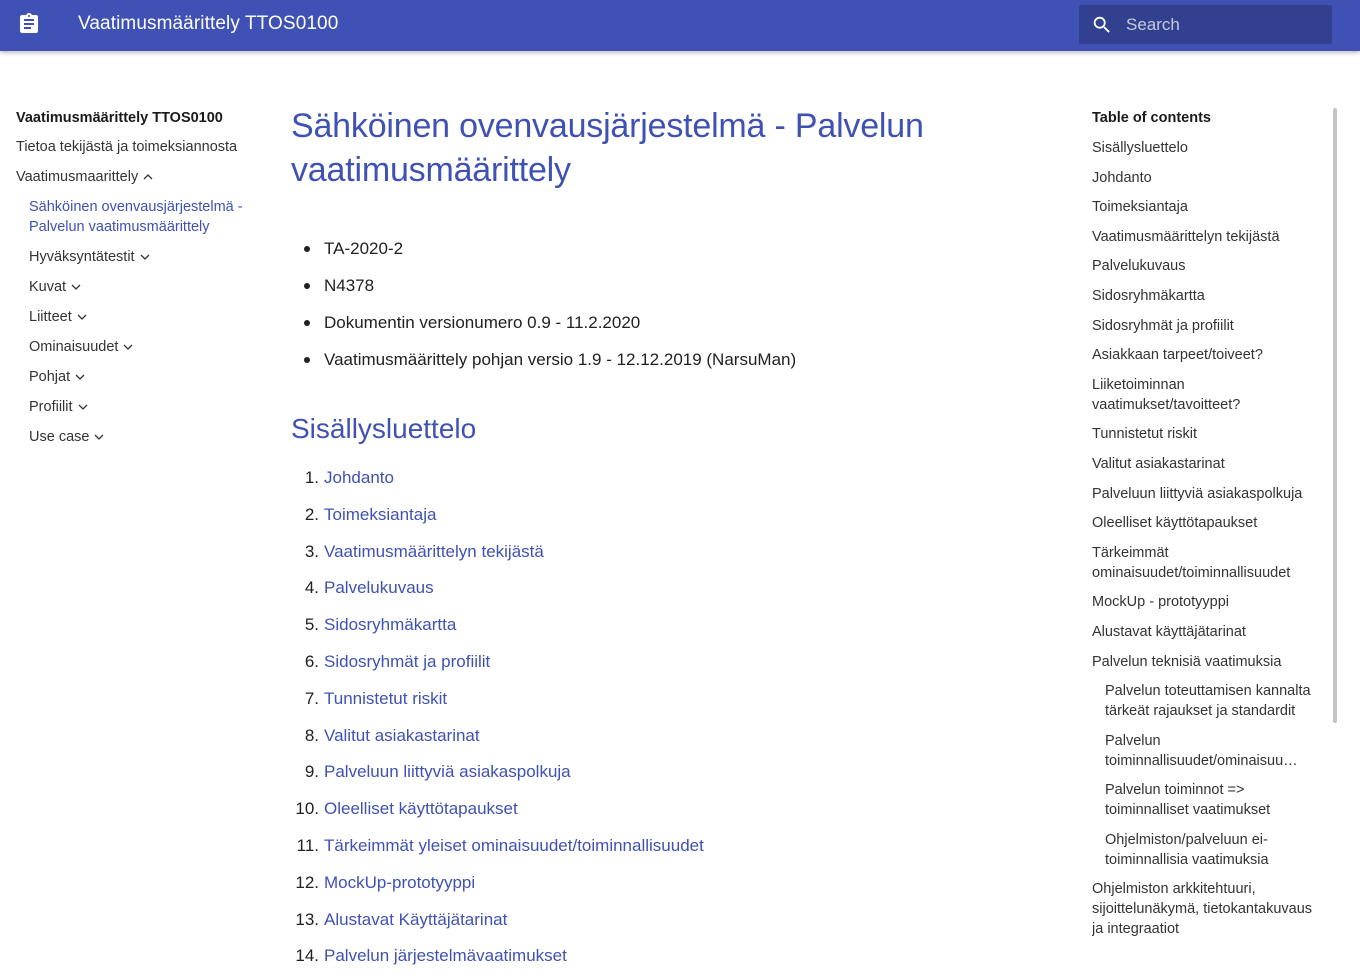  What do you see at coordinates (421, 808) in the screenshot?
I see `contents-link: Oleelliset käyttötapaukset` at bounding box center [421, 808].